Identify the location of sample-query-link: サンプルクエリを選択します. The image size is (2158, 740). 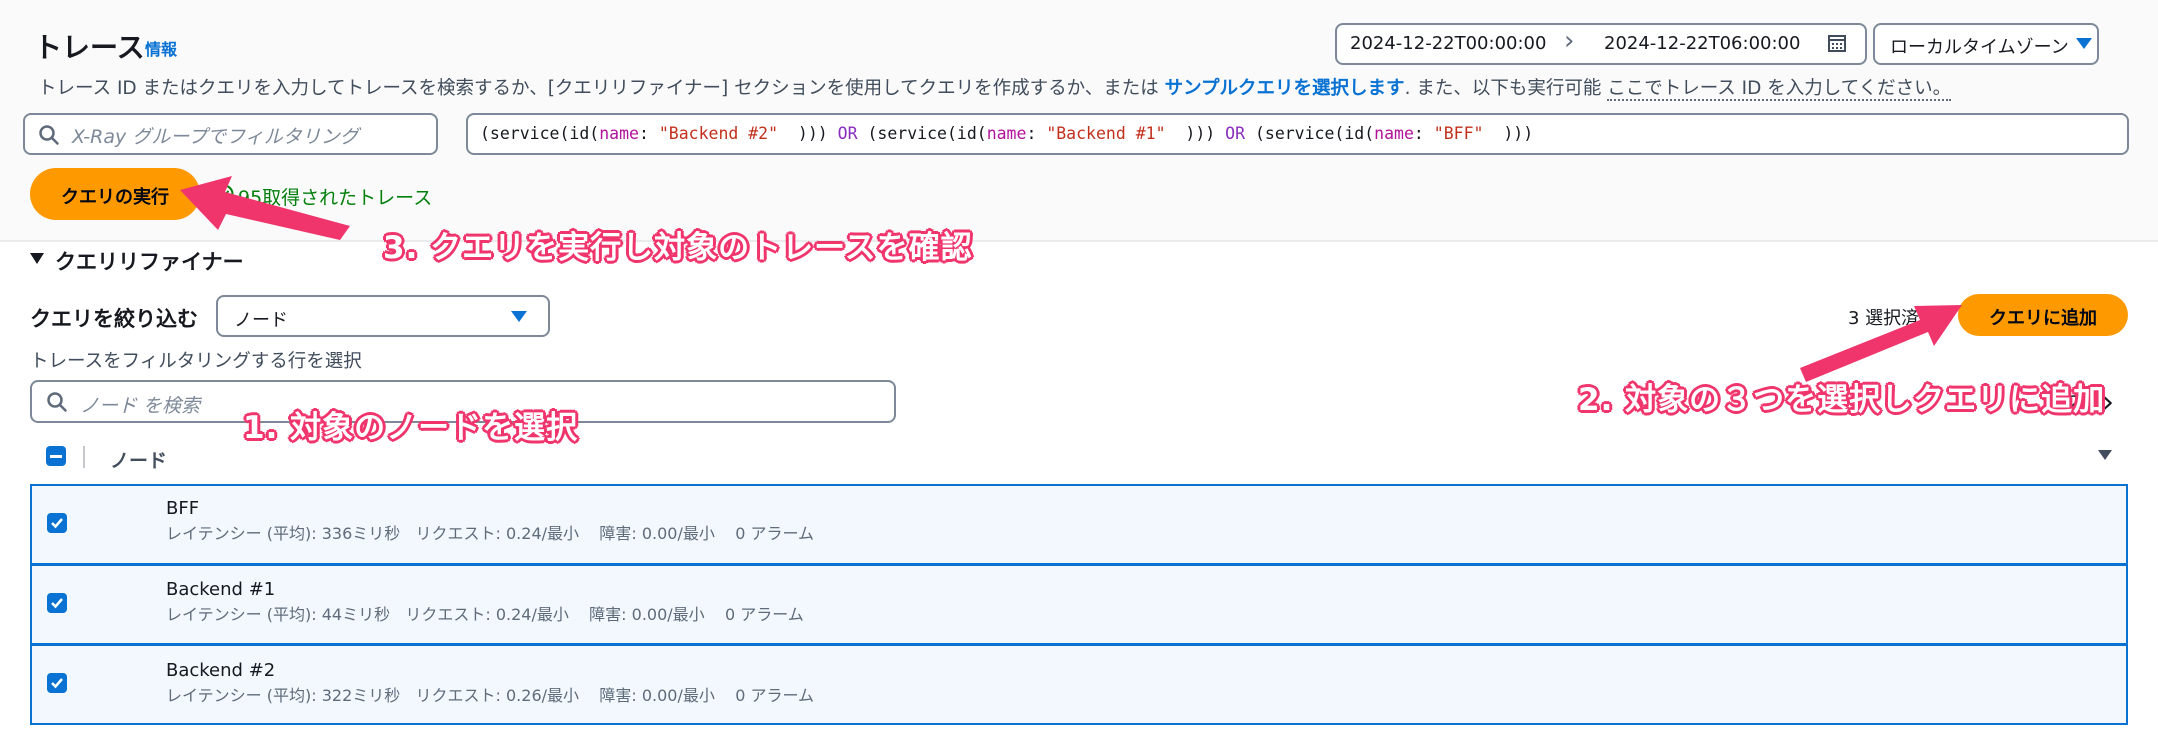
(1285, 88).